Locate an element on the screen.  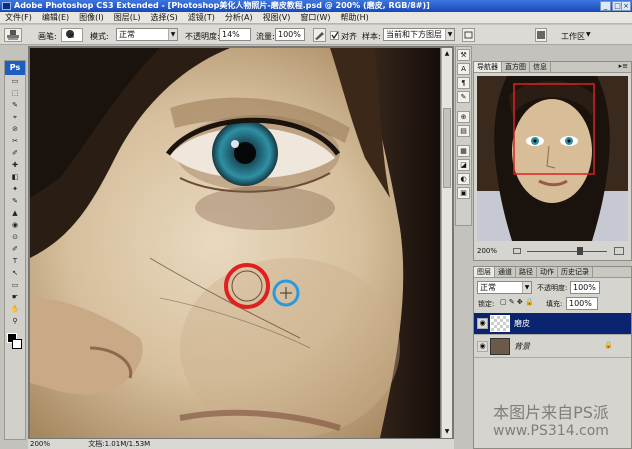
tool-button-18: ☛ is located at coordinates (15, 297).